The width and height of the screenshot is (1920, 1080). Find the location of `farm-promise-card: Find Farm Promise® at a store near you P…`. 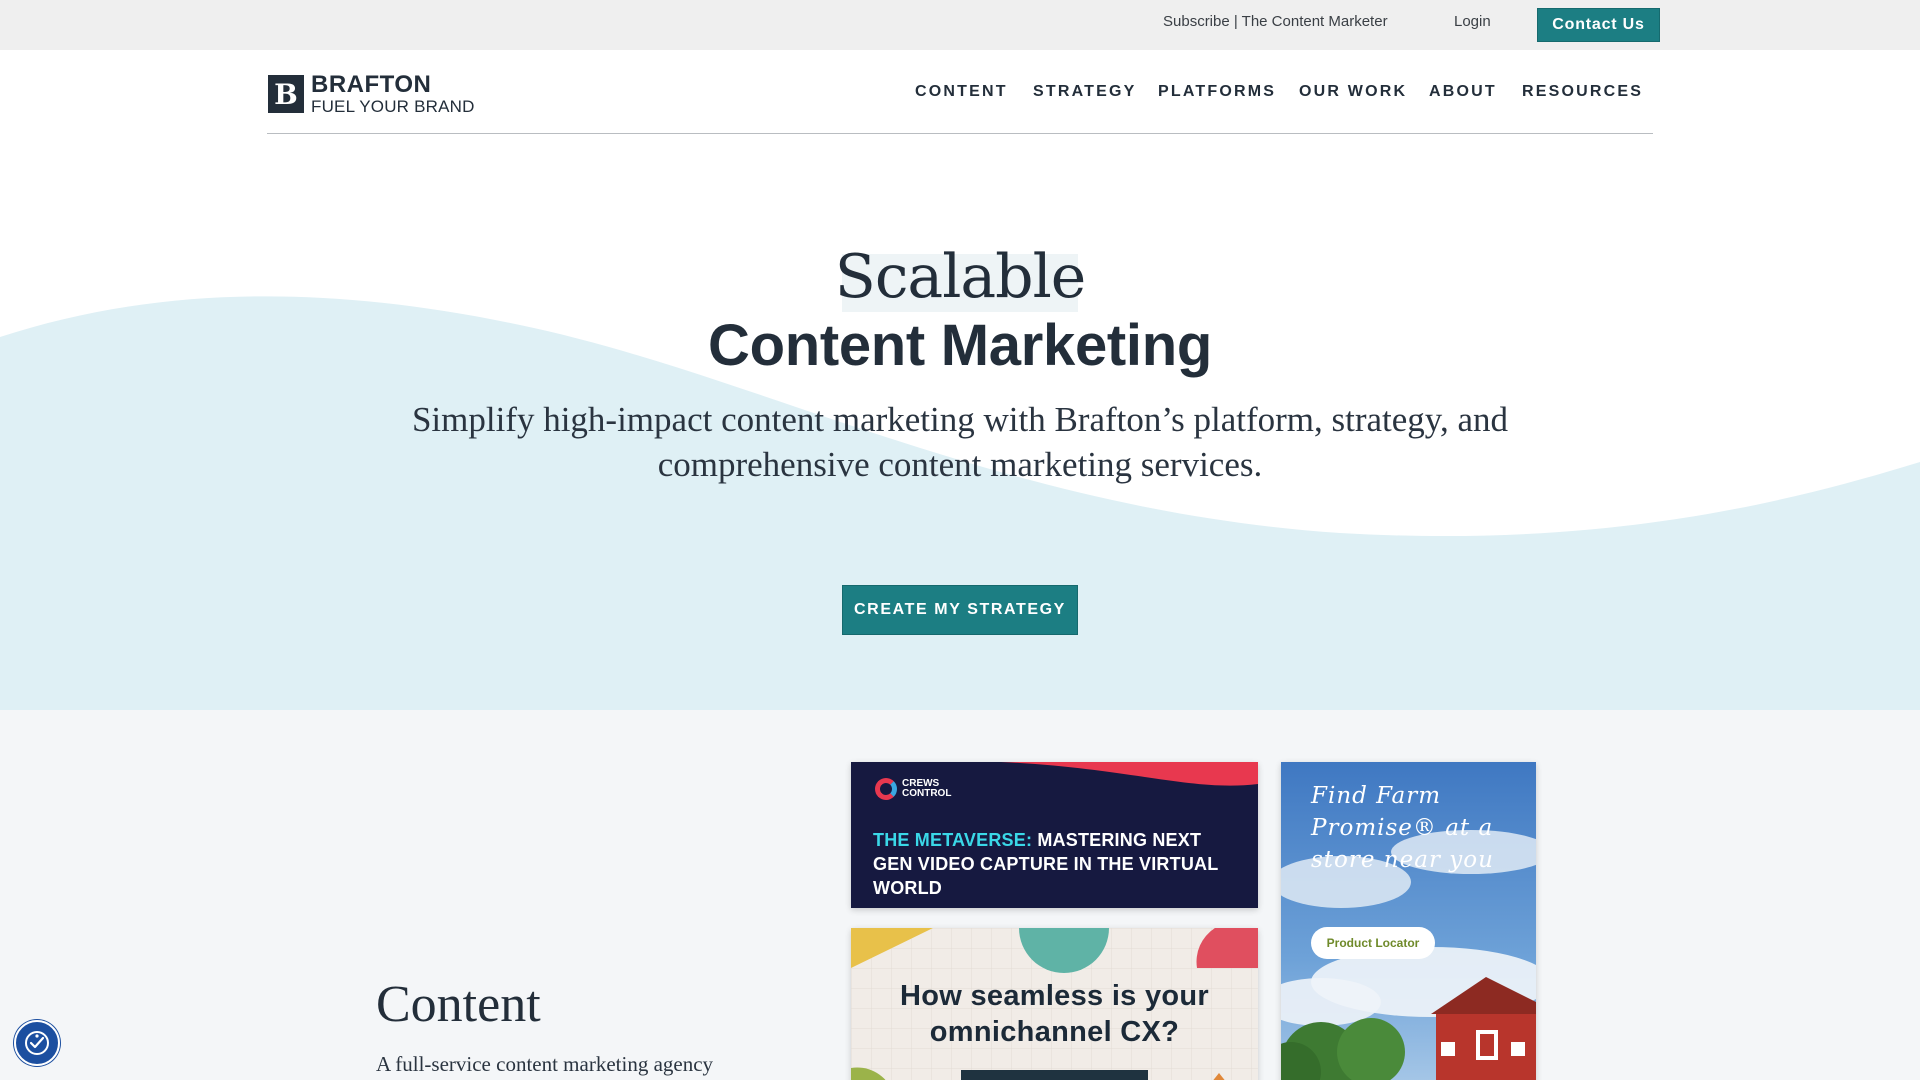

farm-promise-card: Find Farm Promise® at a store near you P… is located at coordinates (1408, 921).